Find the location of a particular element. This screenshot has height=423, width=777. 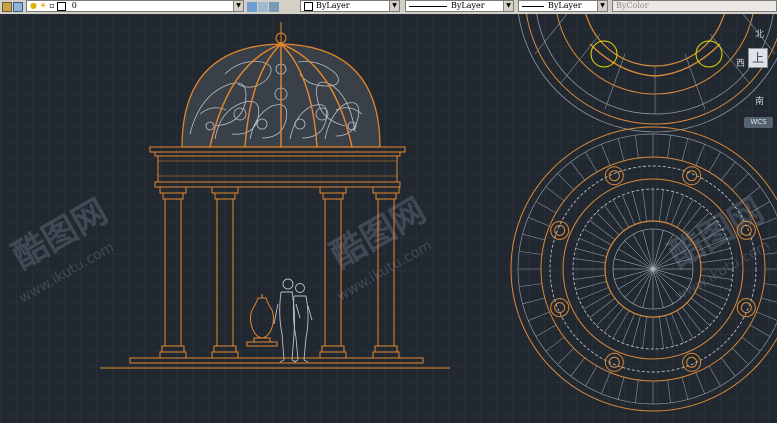

layer-color-swatch is located at coordinates (62, 6).